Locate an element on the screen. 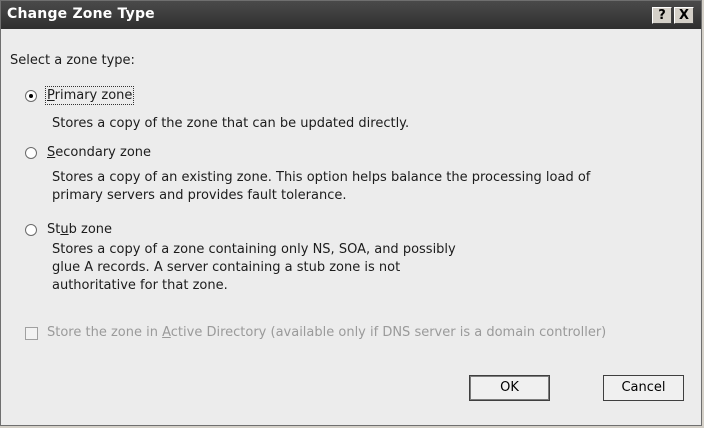 The width and height of the screenshot is (704, 428). stub-zone-label-pre: St is located at coordinates (54, 229).